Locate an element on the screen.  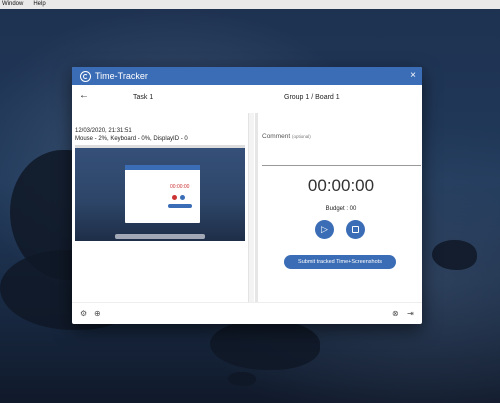
thumb-dock is located at coordinates (160, 236).